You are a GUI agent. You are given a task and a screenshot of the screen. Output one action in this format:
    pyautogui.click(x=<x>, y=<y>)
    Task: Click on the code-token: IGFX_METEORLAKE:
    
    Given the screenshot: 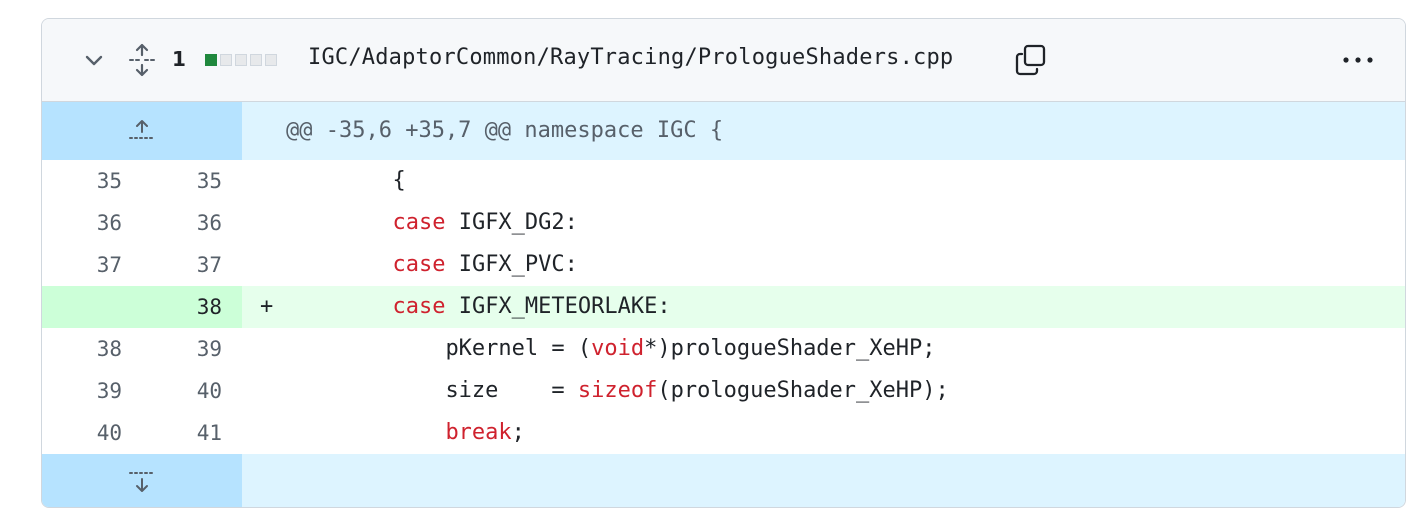 What is the action you would take?
    pyautogui.click(x=558, y=306)
    